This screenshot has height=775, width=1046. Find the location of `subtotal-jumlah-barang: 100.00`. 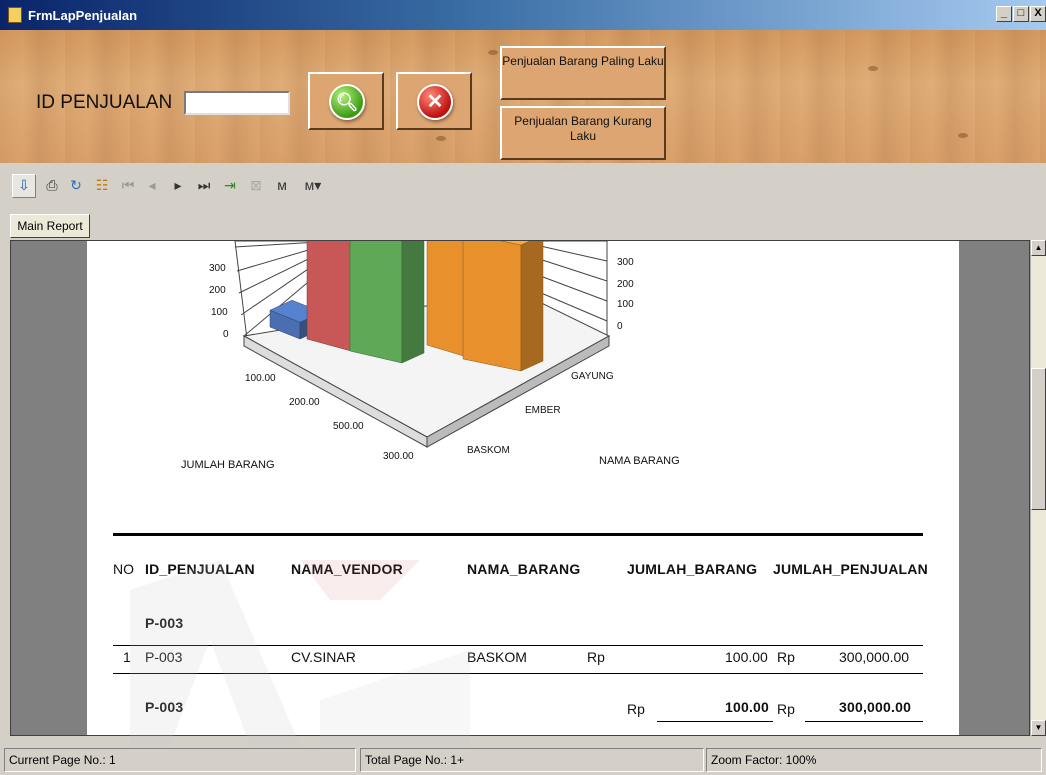

subtotal-jumlah-barang: 100.00 is located at coordinates (747, 707).